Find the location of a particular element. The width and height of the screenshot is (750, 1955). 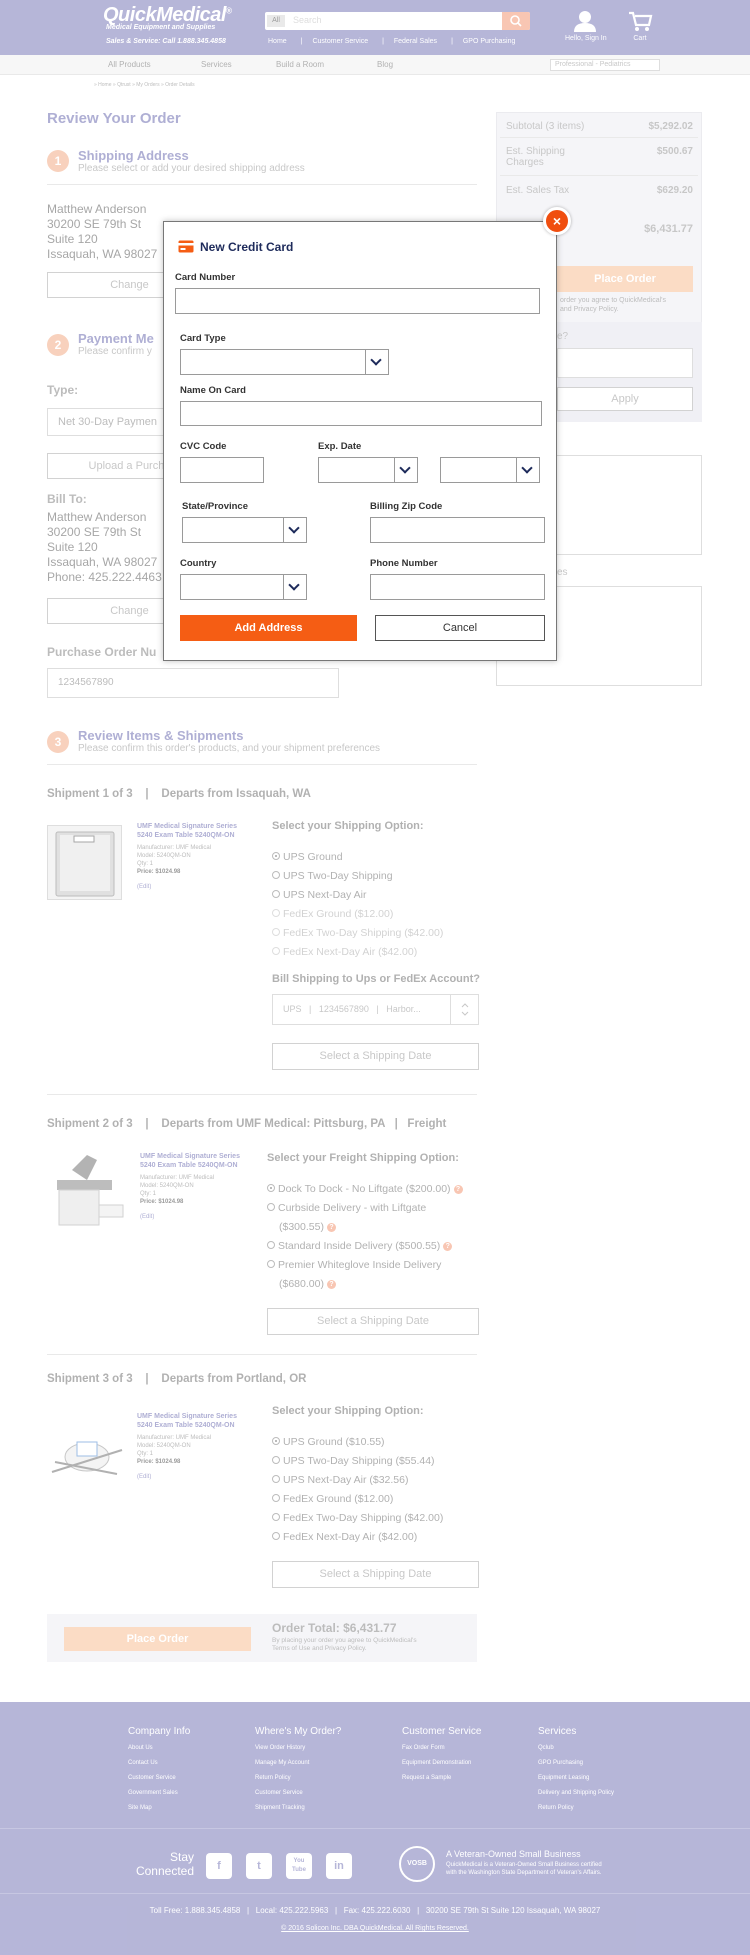

country-select is located at coordinates (232, 587).